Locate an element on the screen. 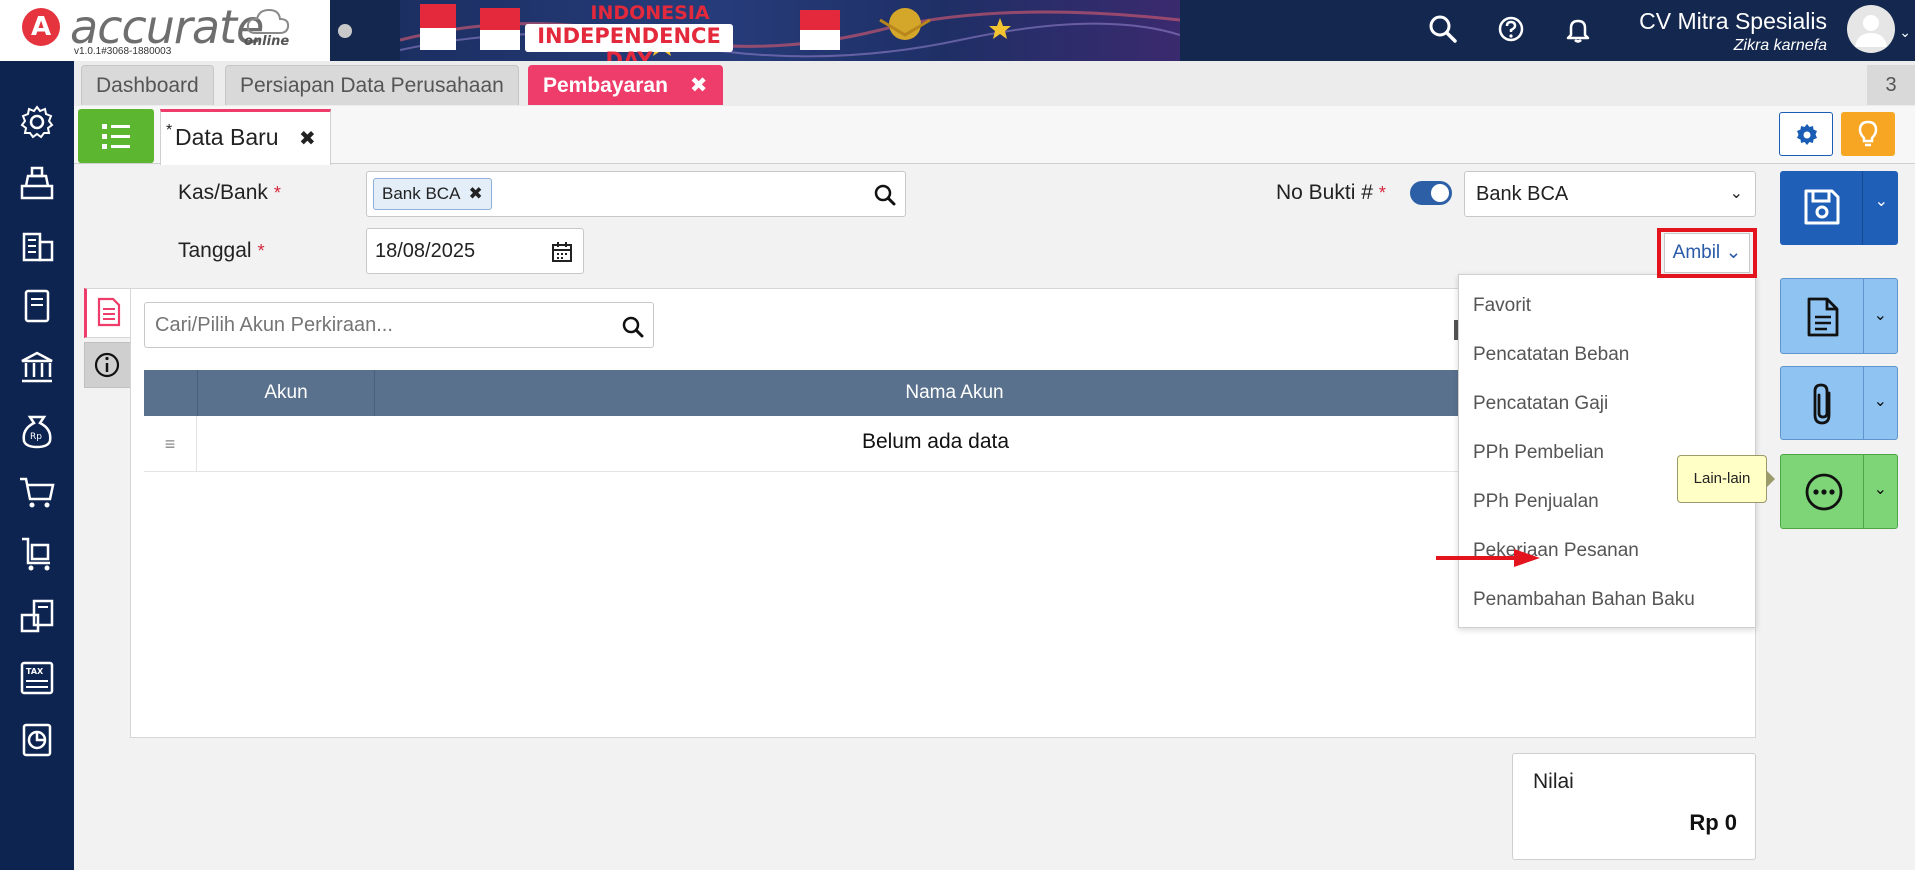 The width and height of the screenshot is (1915, 870). column-header-nama-akun: Nama Akun is located at coordinates (954, 393).